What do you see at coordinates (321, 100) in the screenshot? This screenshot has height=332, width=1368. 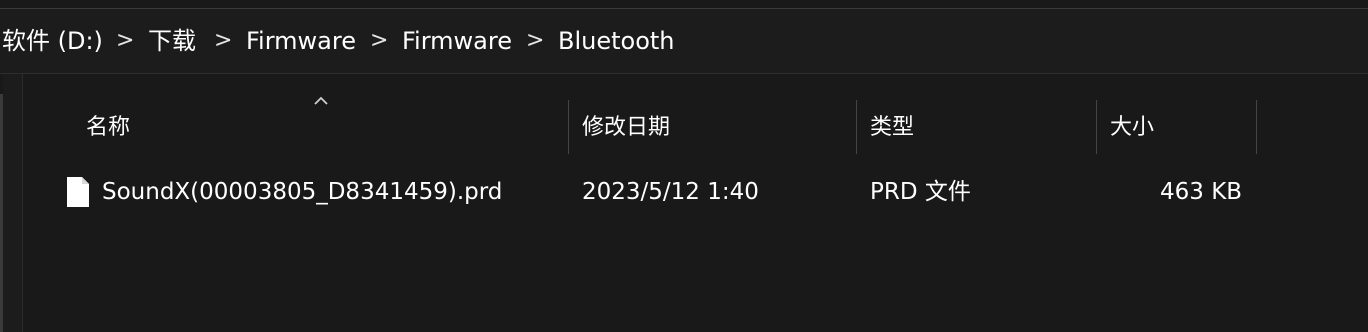 I see `chevron-up-icon` at bounding box center [321, 100].